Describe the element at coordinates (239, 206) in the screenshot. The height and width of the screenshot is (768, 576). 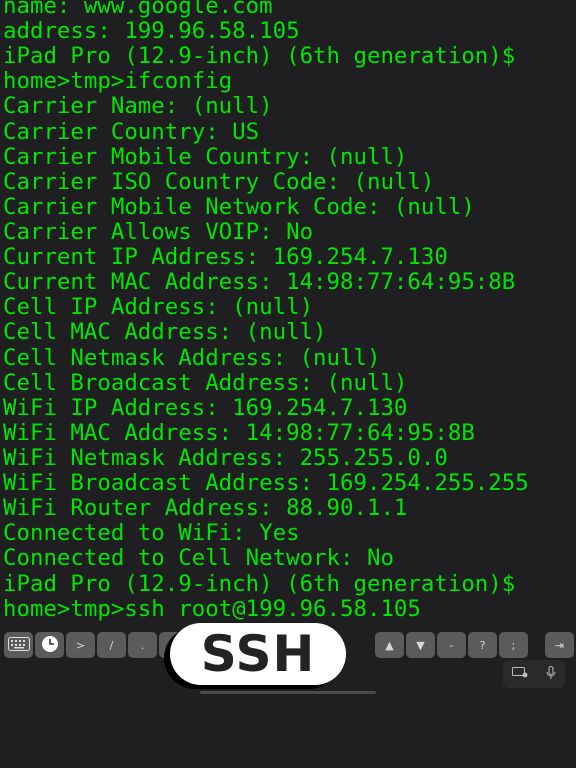
I see `terminal-line: Carrier Mobile Network Code: (null)` at that location.